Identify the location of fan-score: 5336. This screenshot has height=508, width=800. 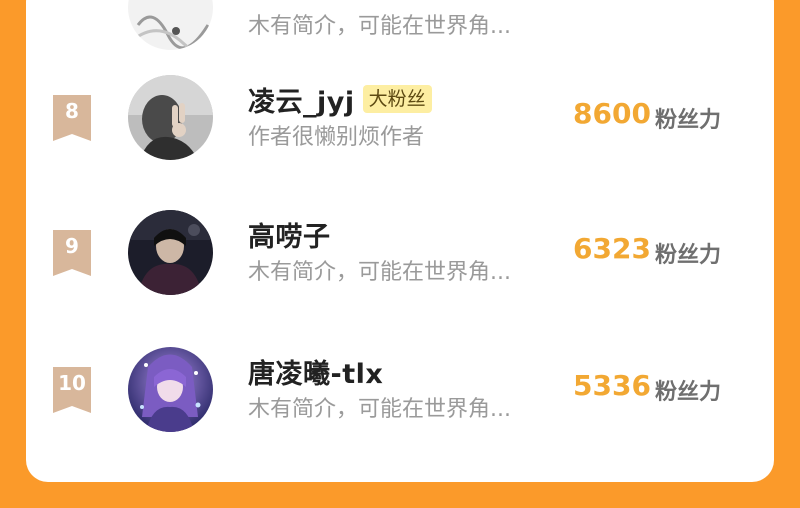
(612, 385).